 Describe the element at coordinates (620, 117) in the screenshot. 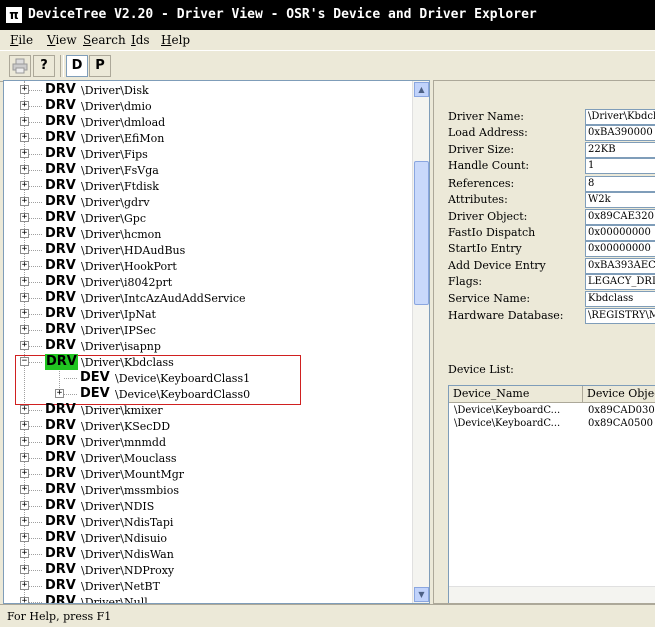

I see `property-value-field: \Driver\Kbdclass` at that location.